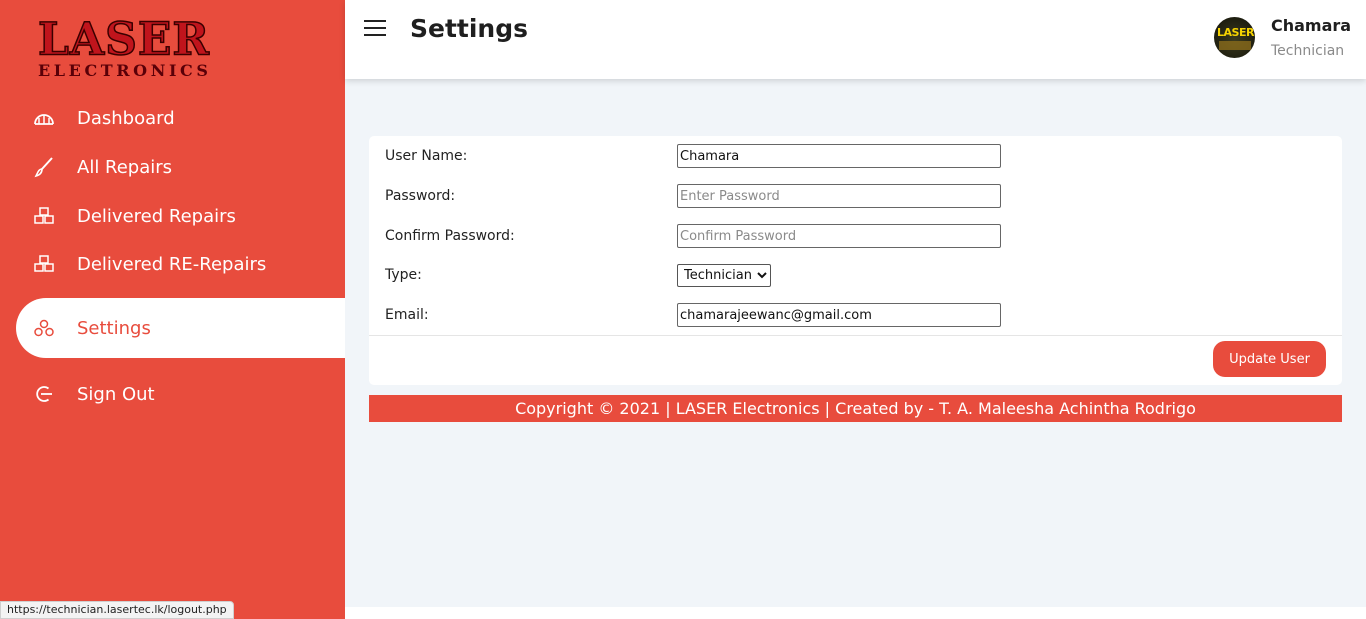  I want to click on type-select: Technician, so click(724, 275).